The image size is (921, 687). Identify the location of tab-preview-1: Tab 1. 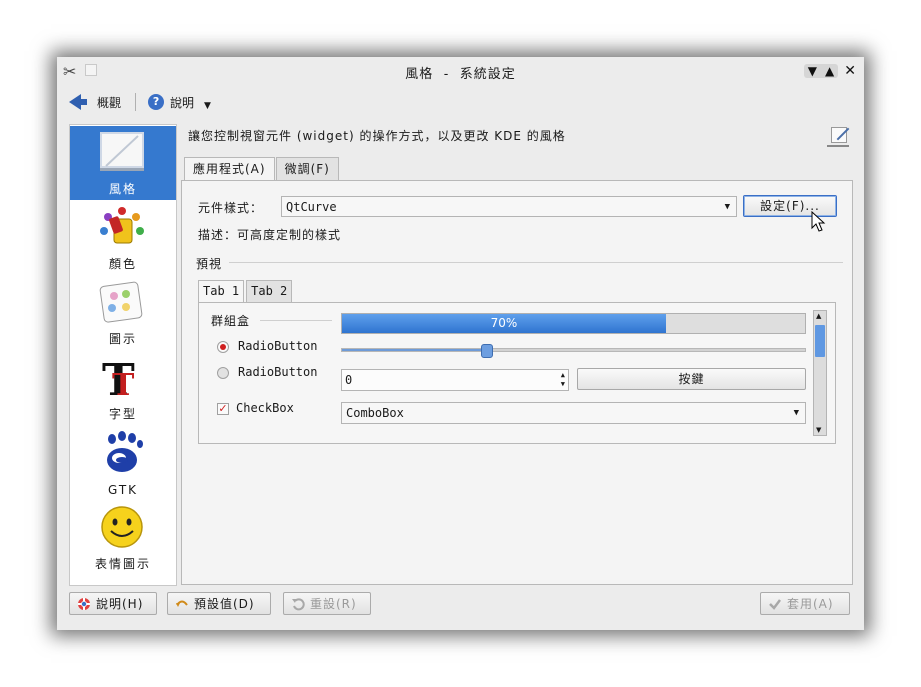
(221, 291).